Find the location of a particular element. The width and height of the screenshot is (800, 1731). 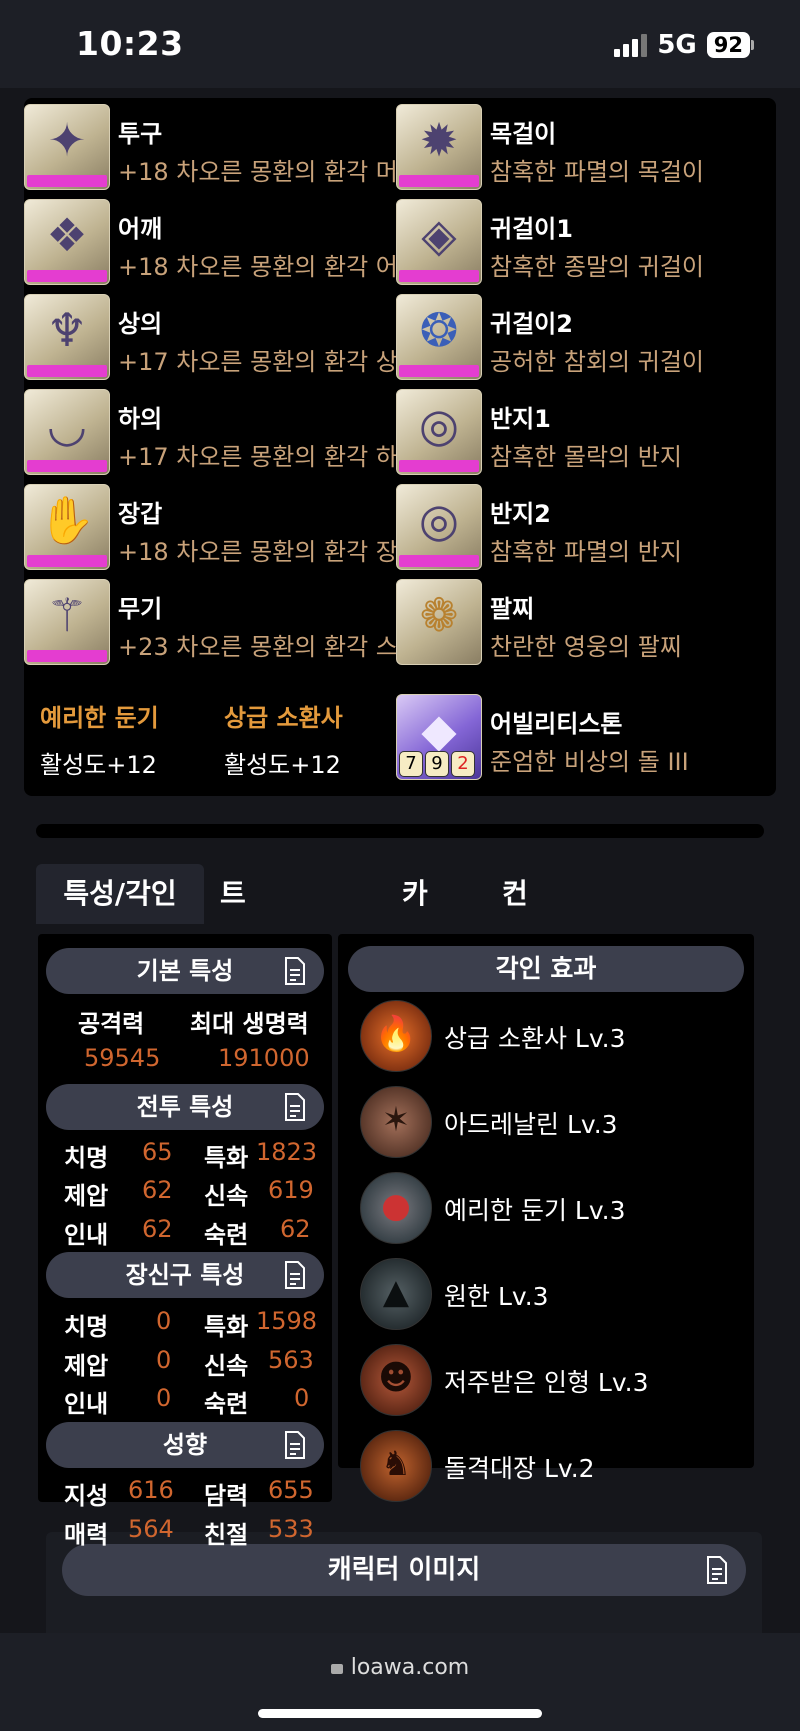

max-hp-label: 최대 생명력 is located at coordinates (249, 1024).